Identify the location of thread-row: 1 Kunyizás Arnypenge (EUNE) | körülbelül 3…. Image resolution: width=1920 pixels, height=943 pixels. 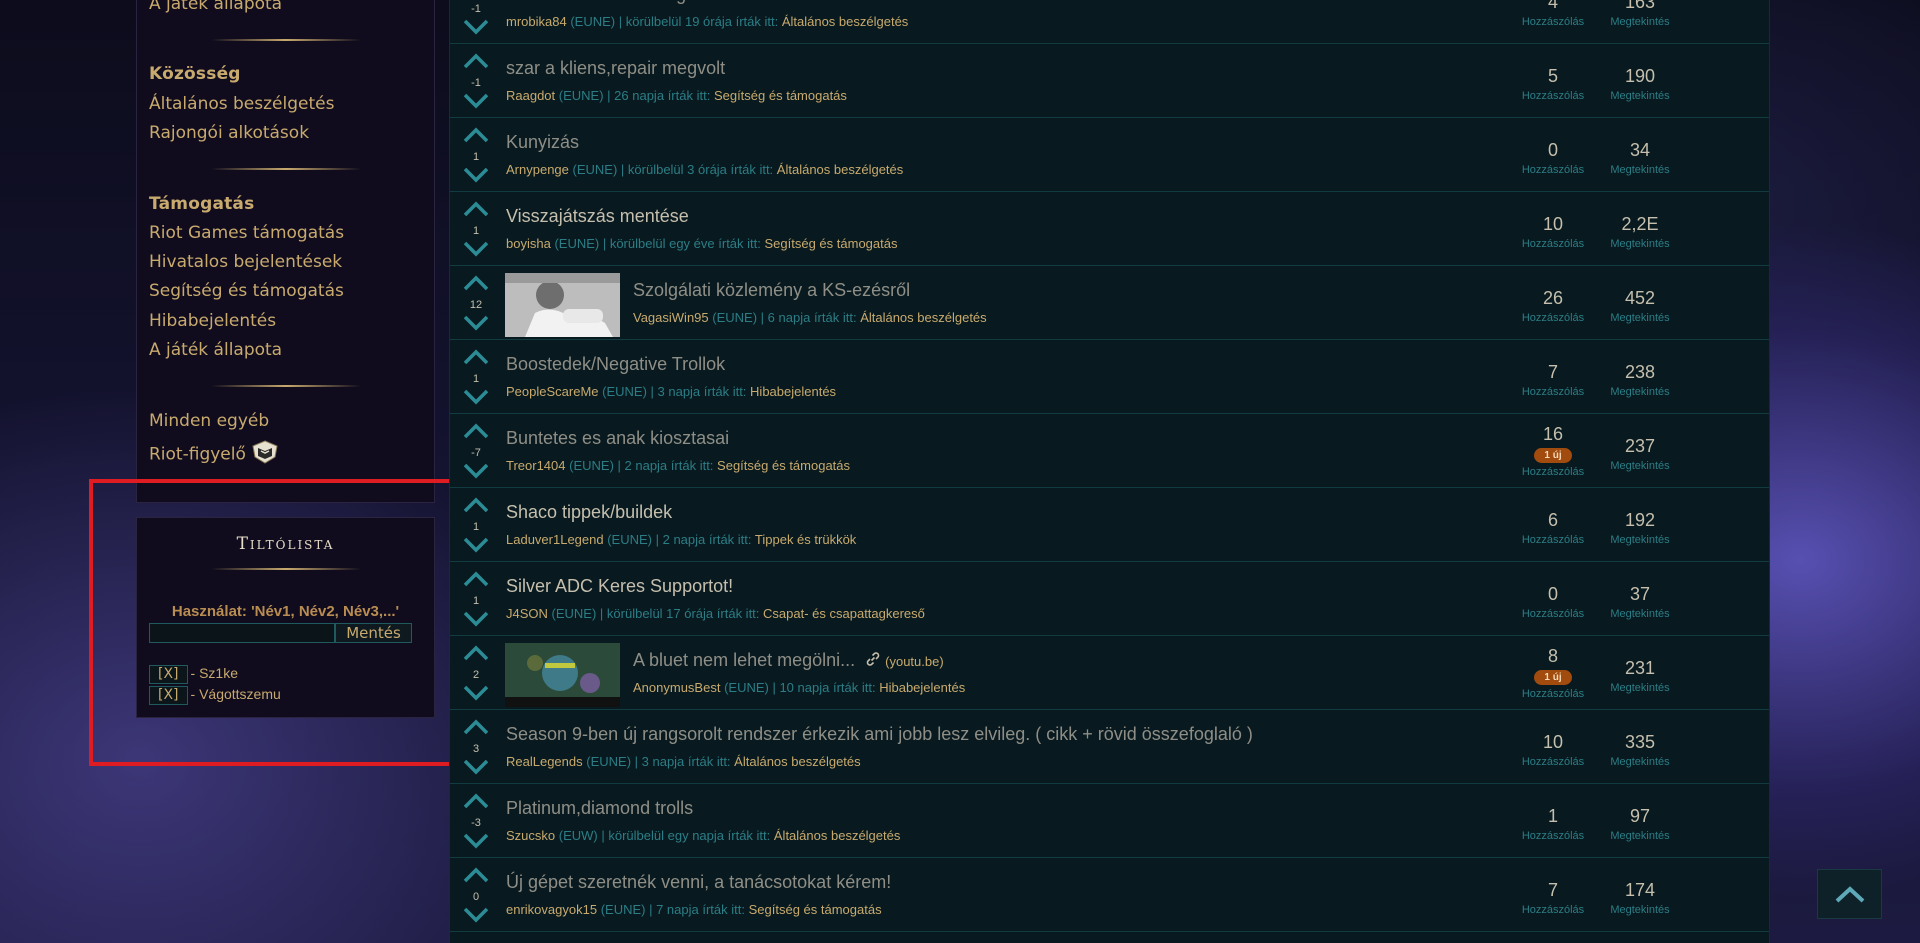
(1109, 155).